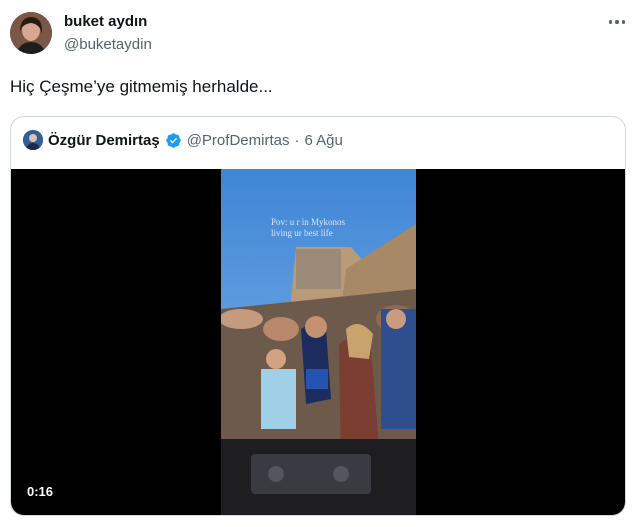 The width and height of the screenshot is (643, 527). What do you see at coordinates (323, 140) in the screenshot?
I see `quoted-tweet-date: 6 Ağu` at bounding box center [323, 140].